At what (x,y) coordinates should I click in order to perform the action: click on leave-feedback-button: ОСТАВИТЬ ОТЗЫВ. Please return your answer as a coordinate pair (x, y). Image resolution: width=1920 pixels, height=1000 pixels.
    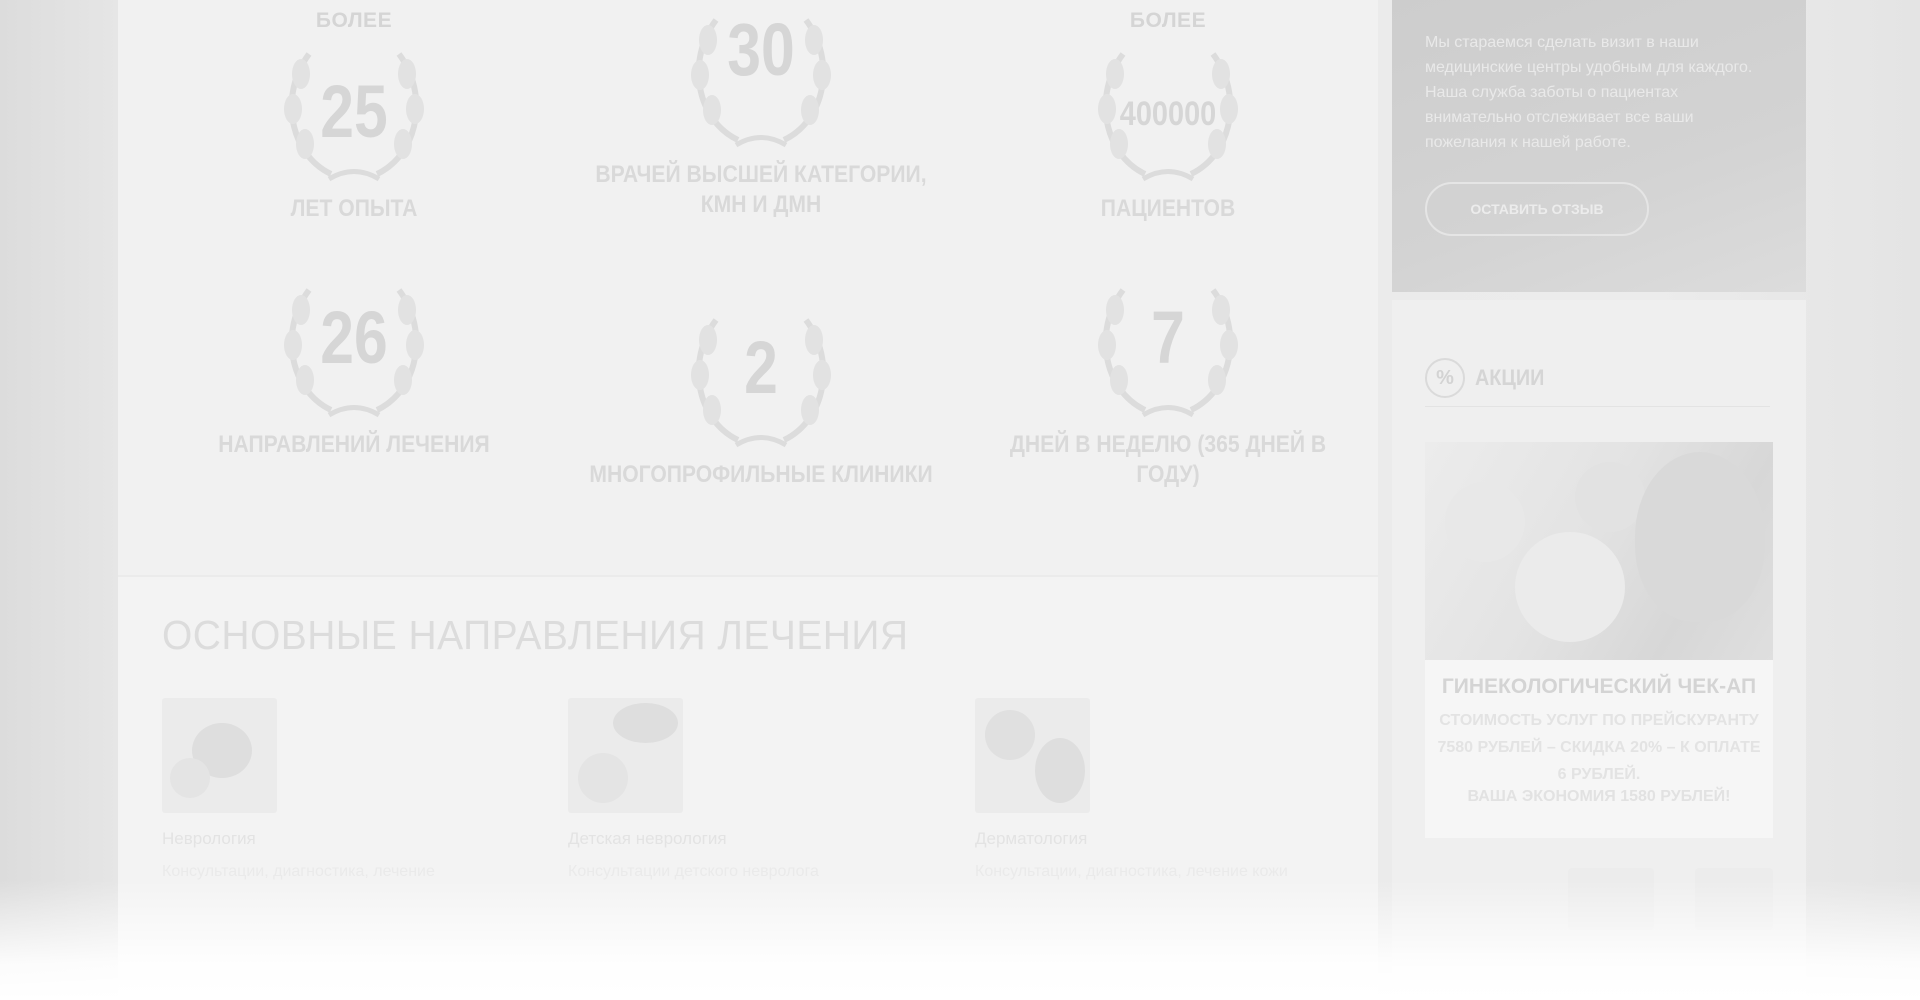
    Looking at the image, I should click on (1537, 209).